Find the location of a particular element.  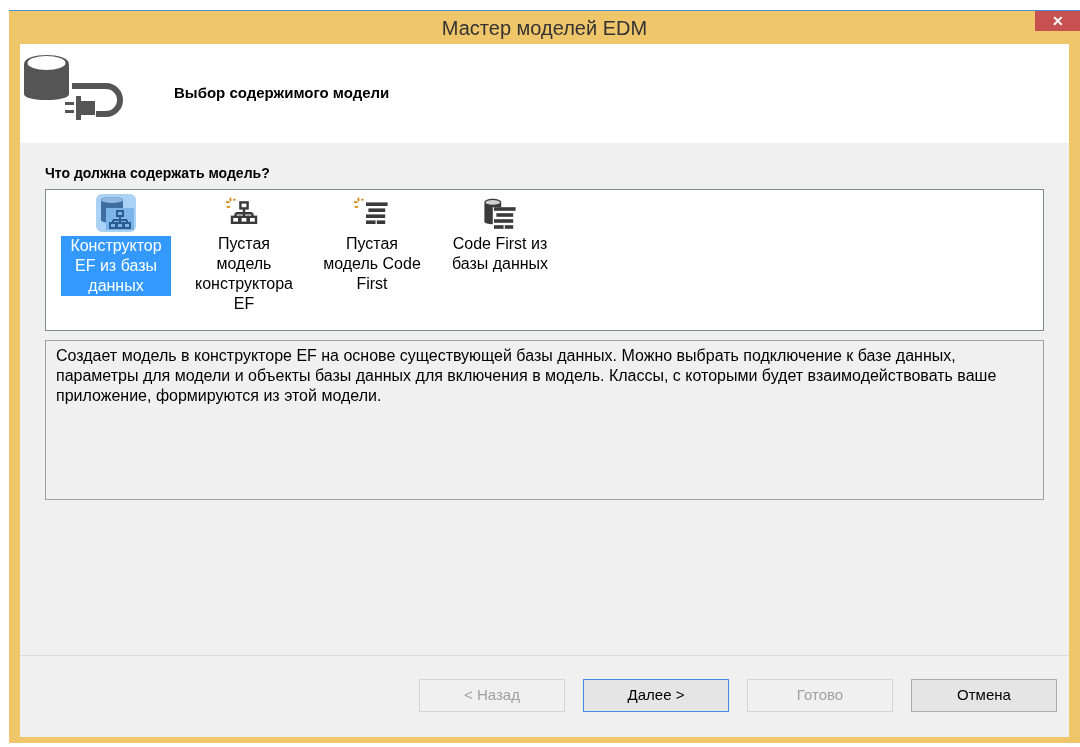

option-item: Code First из базы данных is located at coordinates (500, 254).